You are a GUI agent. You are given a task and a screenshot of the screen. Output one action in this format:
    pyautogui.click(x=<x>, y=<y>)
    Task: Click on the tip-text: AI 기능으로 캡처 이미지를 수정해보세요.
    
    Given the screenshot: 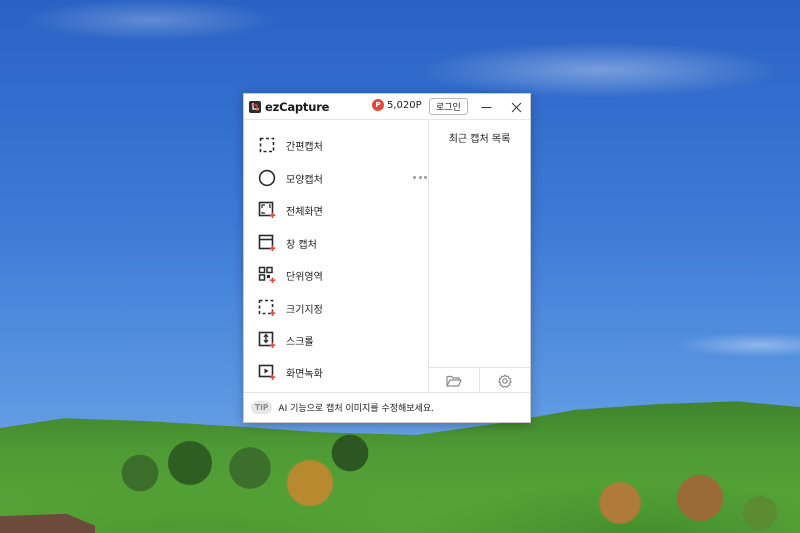 What is the action you would take?
    pyautogui.click(x=356, y=409)
    